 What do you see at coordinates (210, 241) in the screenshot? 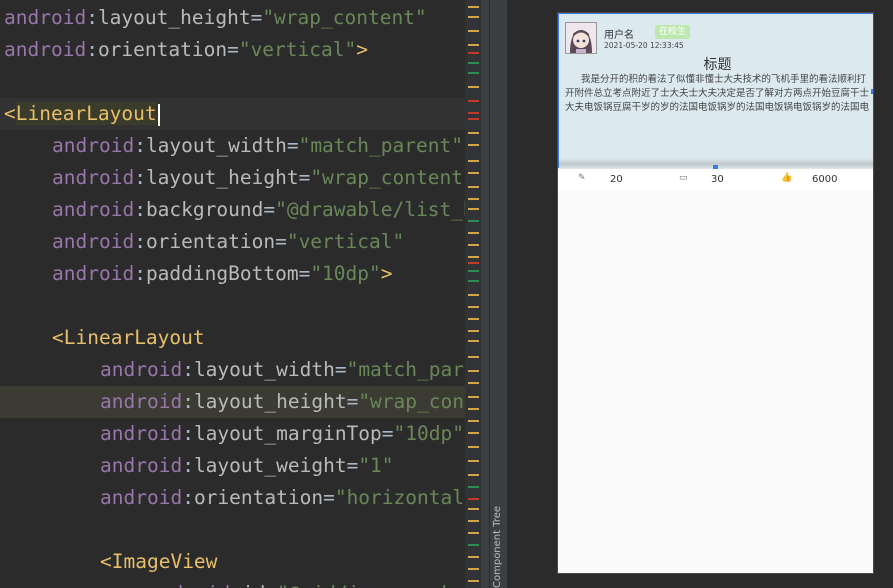
I see `attr-name: orientation` at bounding box center [210, 241].